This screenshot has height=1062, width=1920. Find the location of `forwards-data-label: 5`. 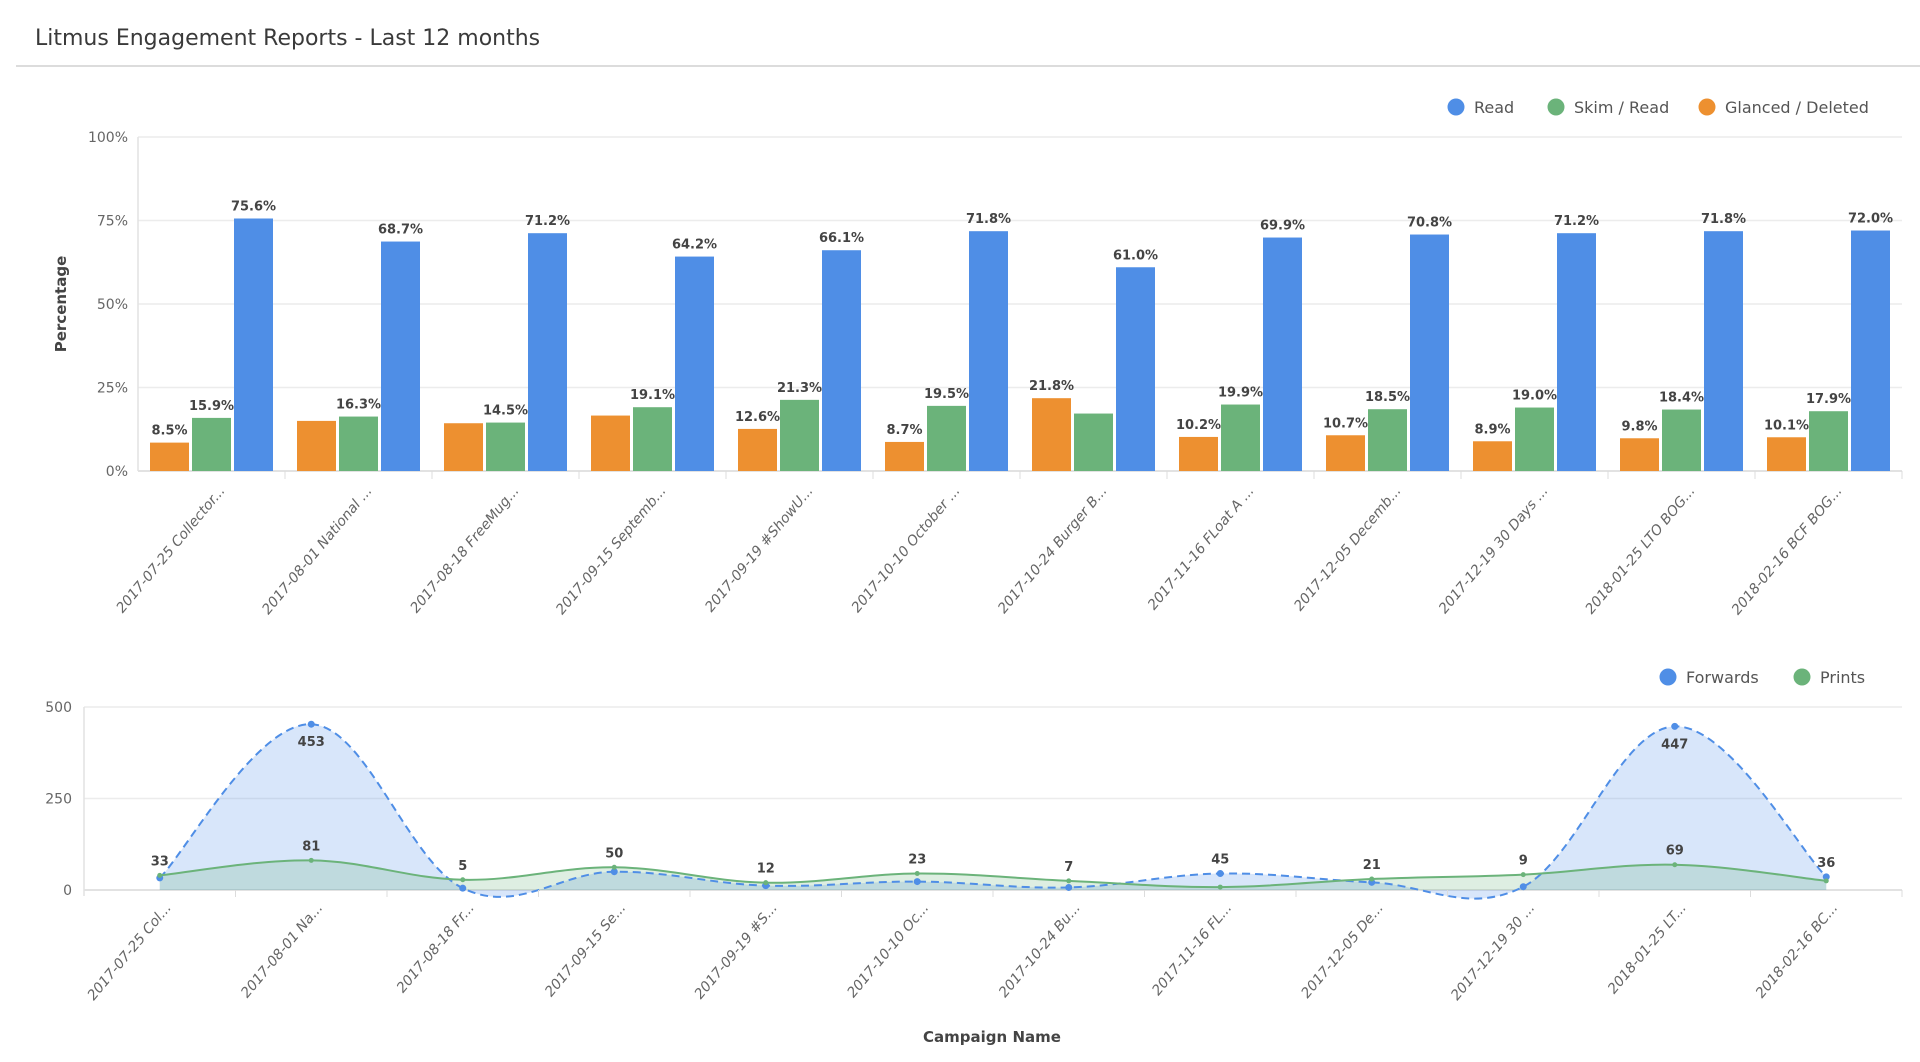

forwards-data-label: 5 is located at coordinates (462, 866).